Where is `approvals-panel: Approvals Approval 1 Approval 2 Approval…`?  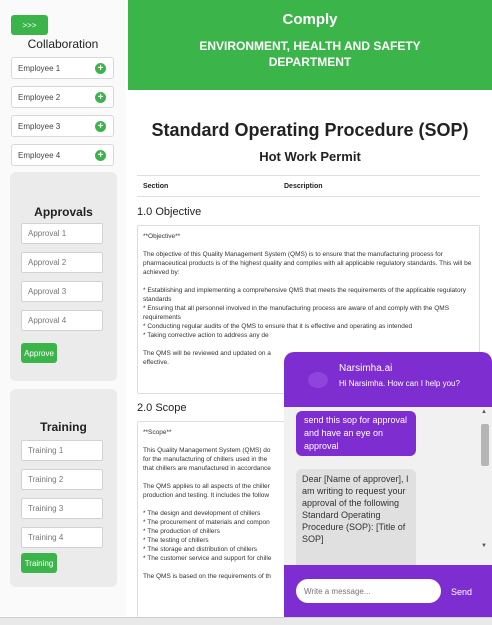 approvals-panel: Approvals Approval 1 Approval 2 Approval… is located at coordinates (63, 276).